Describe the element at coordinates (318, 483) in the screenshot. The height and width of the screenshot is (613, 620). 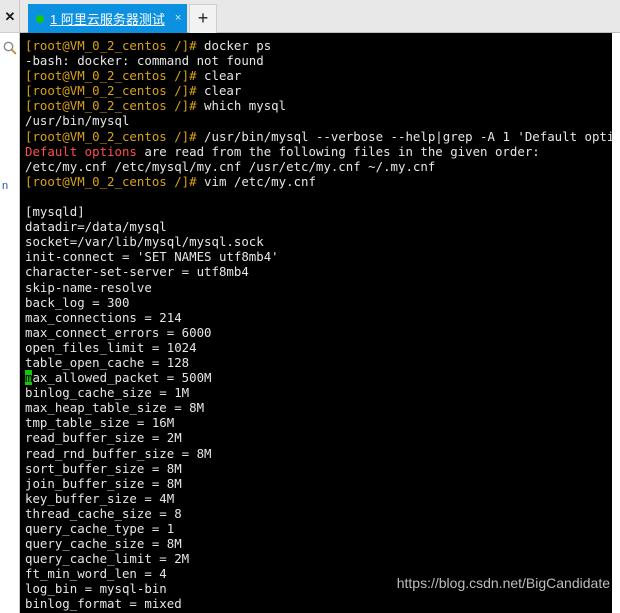
I see `terminal-line: join_buffer_size = 8M` at that location.